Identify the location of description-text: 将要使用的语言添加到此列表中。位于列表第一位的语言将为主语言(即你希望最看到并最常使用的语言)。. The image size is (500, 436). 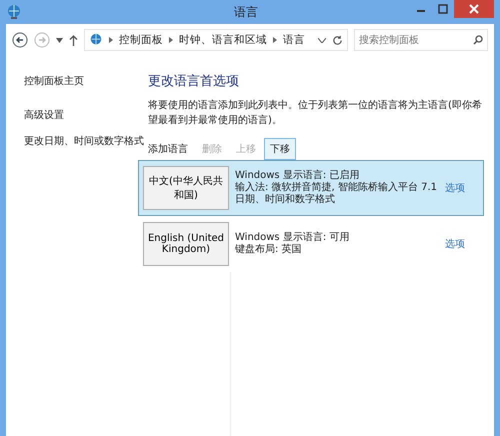
(315, 113).